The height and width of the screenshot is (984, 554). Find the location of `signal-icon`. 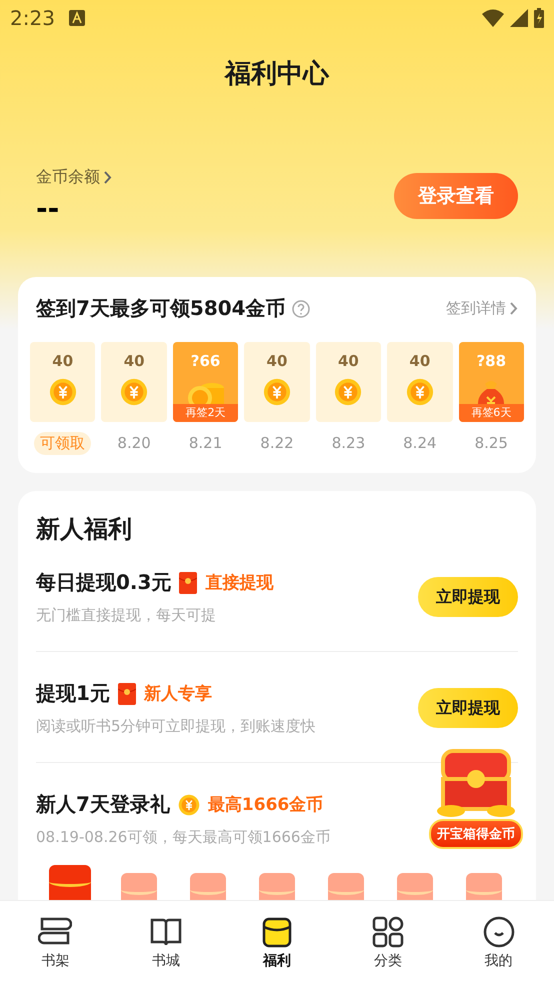

signal-icon is located at coordinates (519, 18).